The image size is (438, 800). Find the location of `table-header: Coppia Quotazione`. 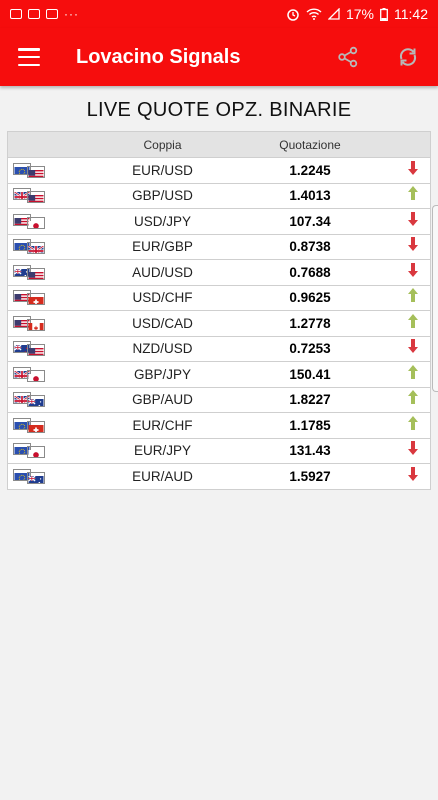

table-header: Coppia Quotazione is located at coordinates (219, 145).